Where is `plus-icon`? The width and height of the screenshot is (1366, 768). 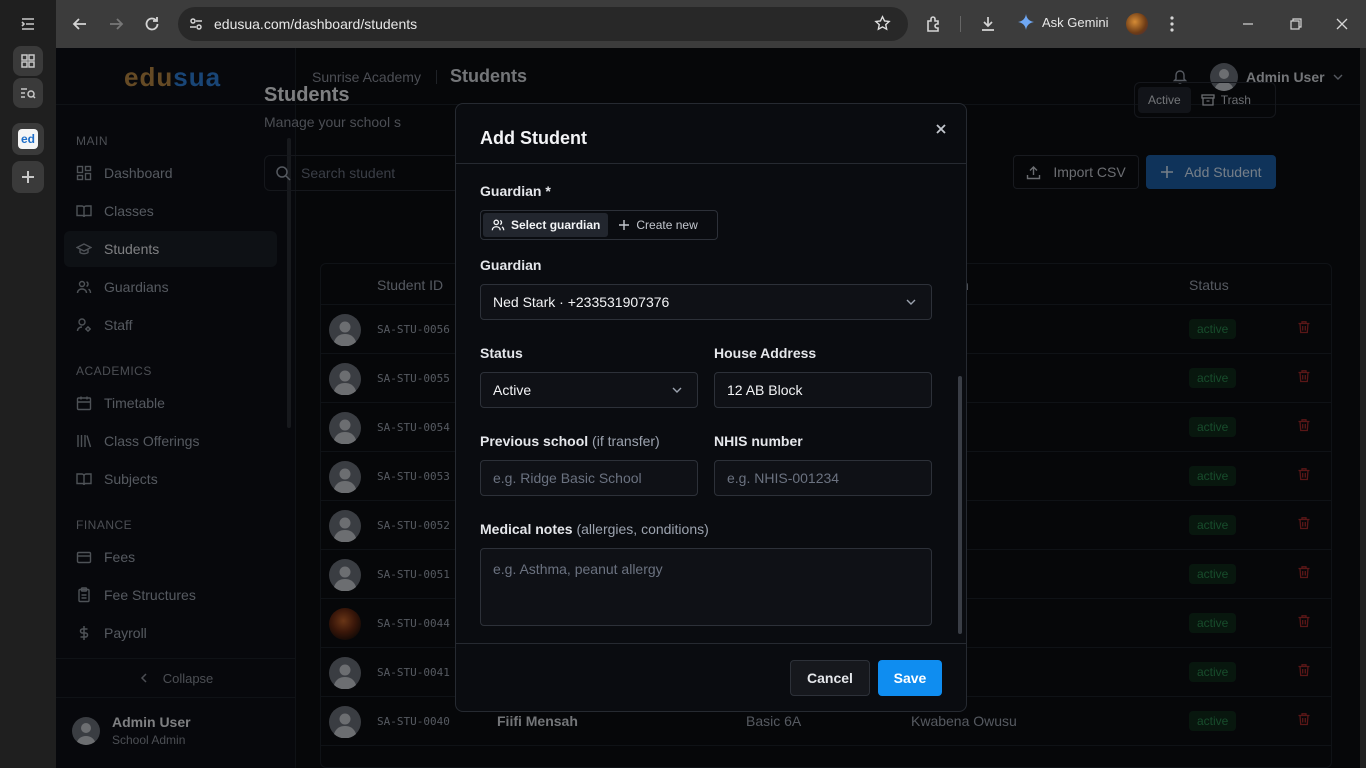 plus-icon is located at coordinates (624, 225).